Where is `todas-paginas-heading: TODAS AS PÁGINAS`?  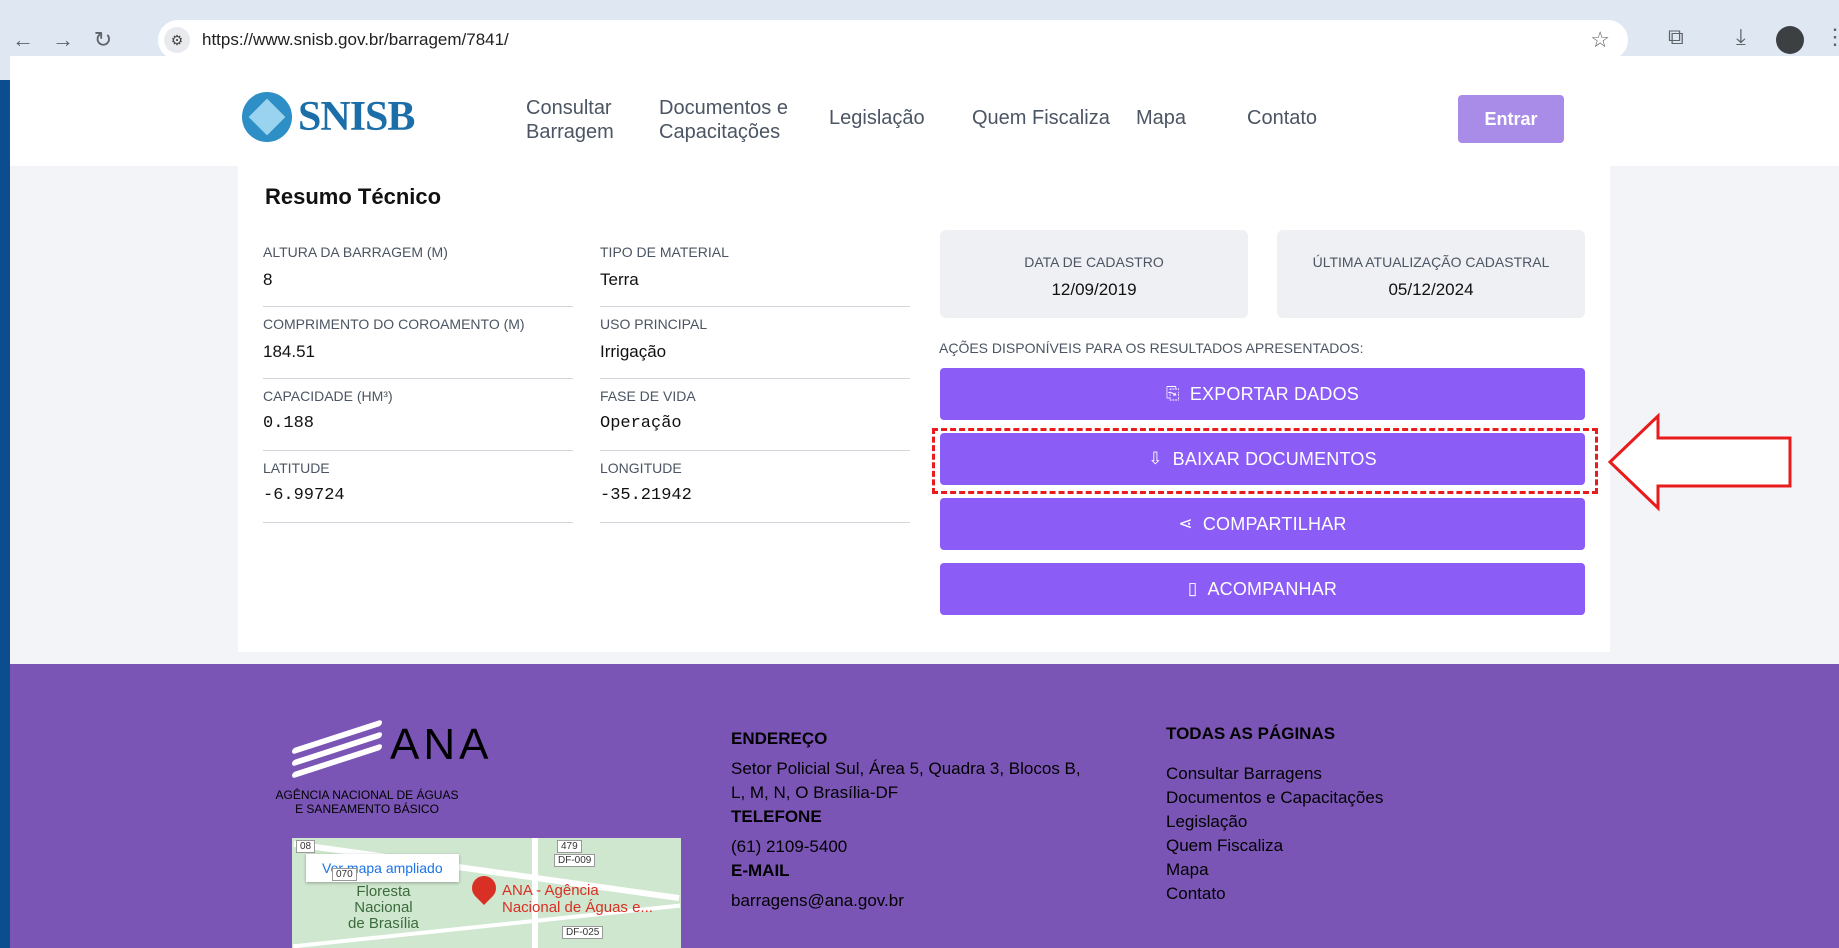
todas-paginas-heading: TODAS AS PÁGINAS is located at coordinates (1251, 733).